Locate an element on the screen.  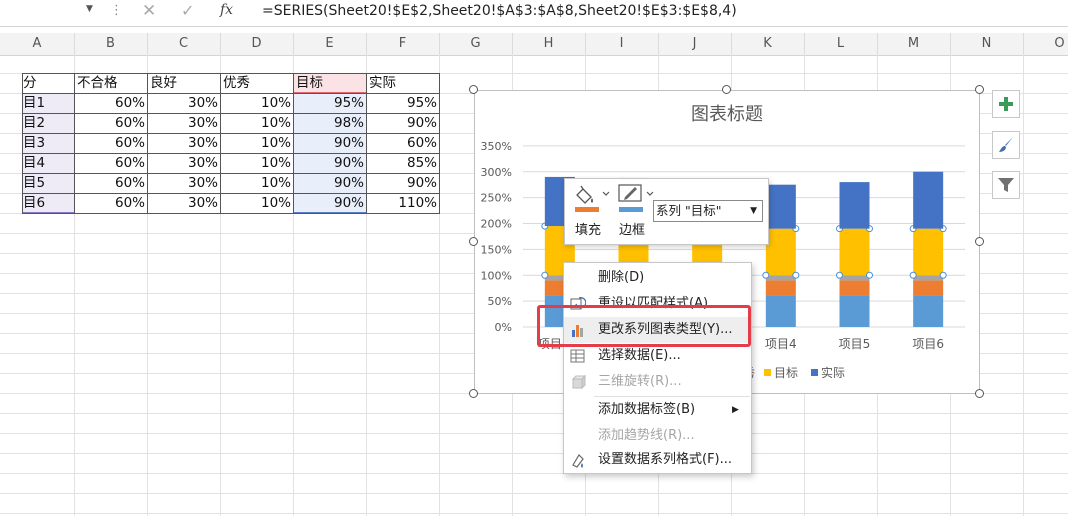
column-header-d: D is located at coordinates (257, 44).